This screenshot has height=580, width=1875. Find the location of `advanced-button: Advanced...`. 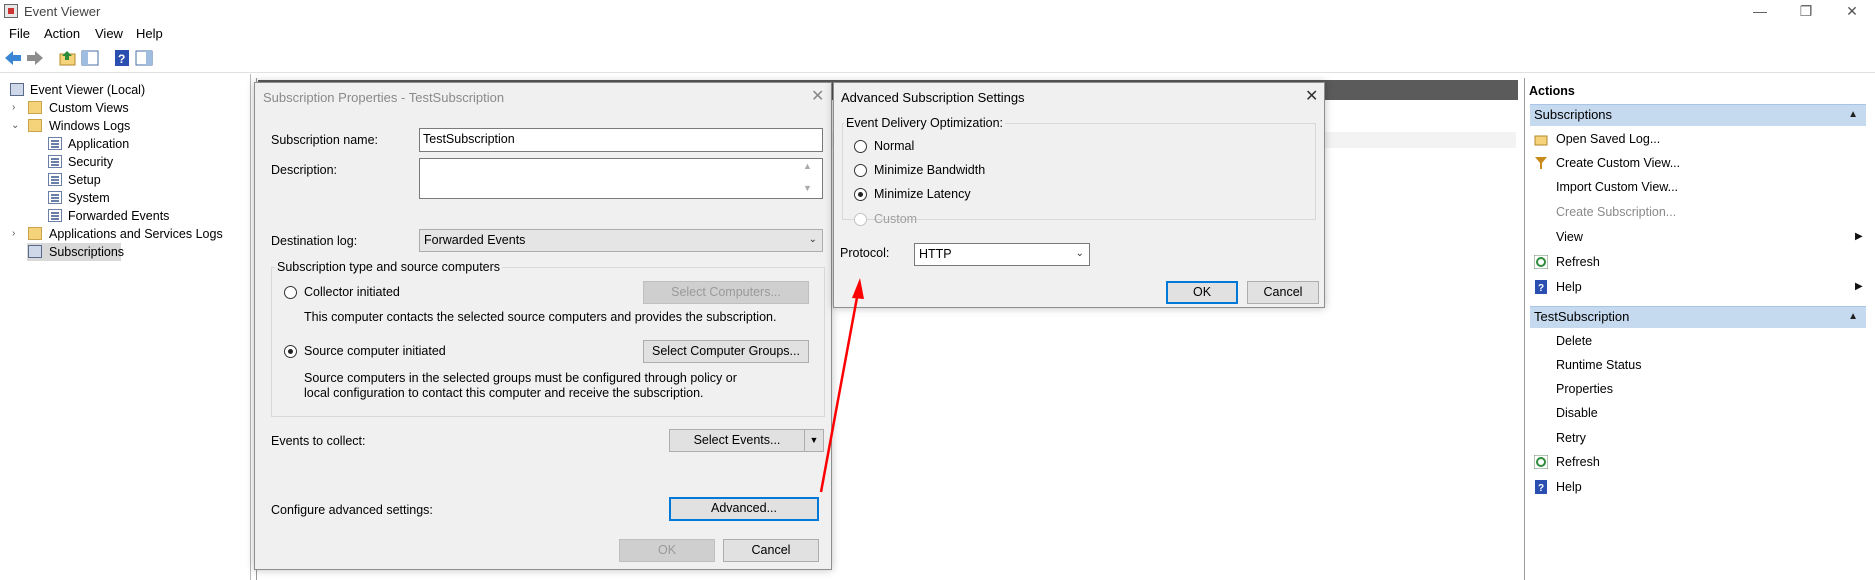

advanced-button: Advanced... is located at coordinates (744, 509).